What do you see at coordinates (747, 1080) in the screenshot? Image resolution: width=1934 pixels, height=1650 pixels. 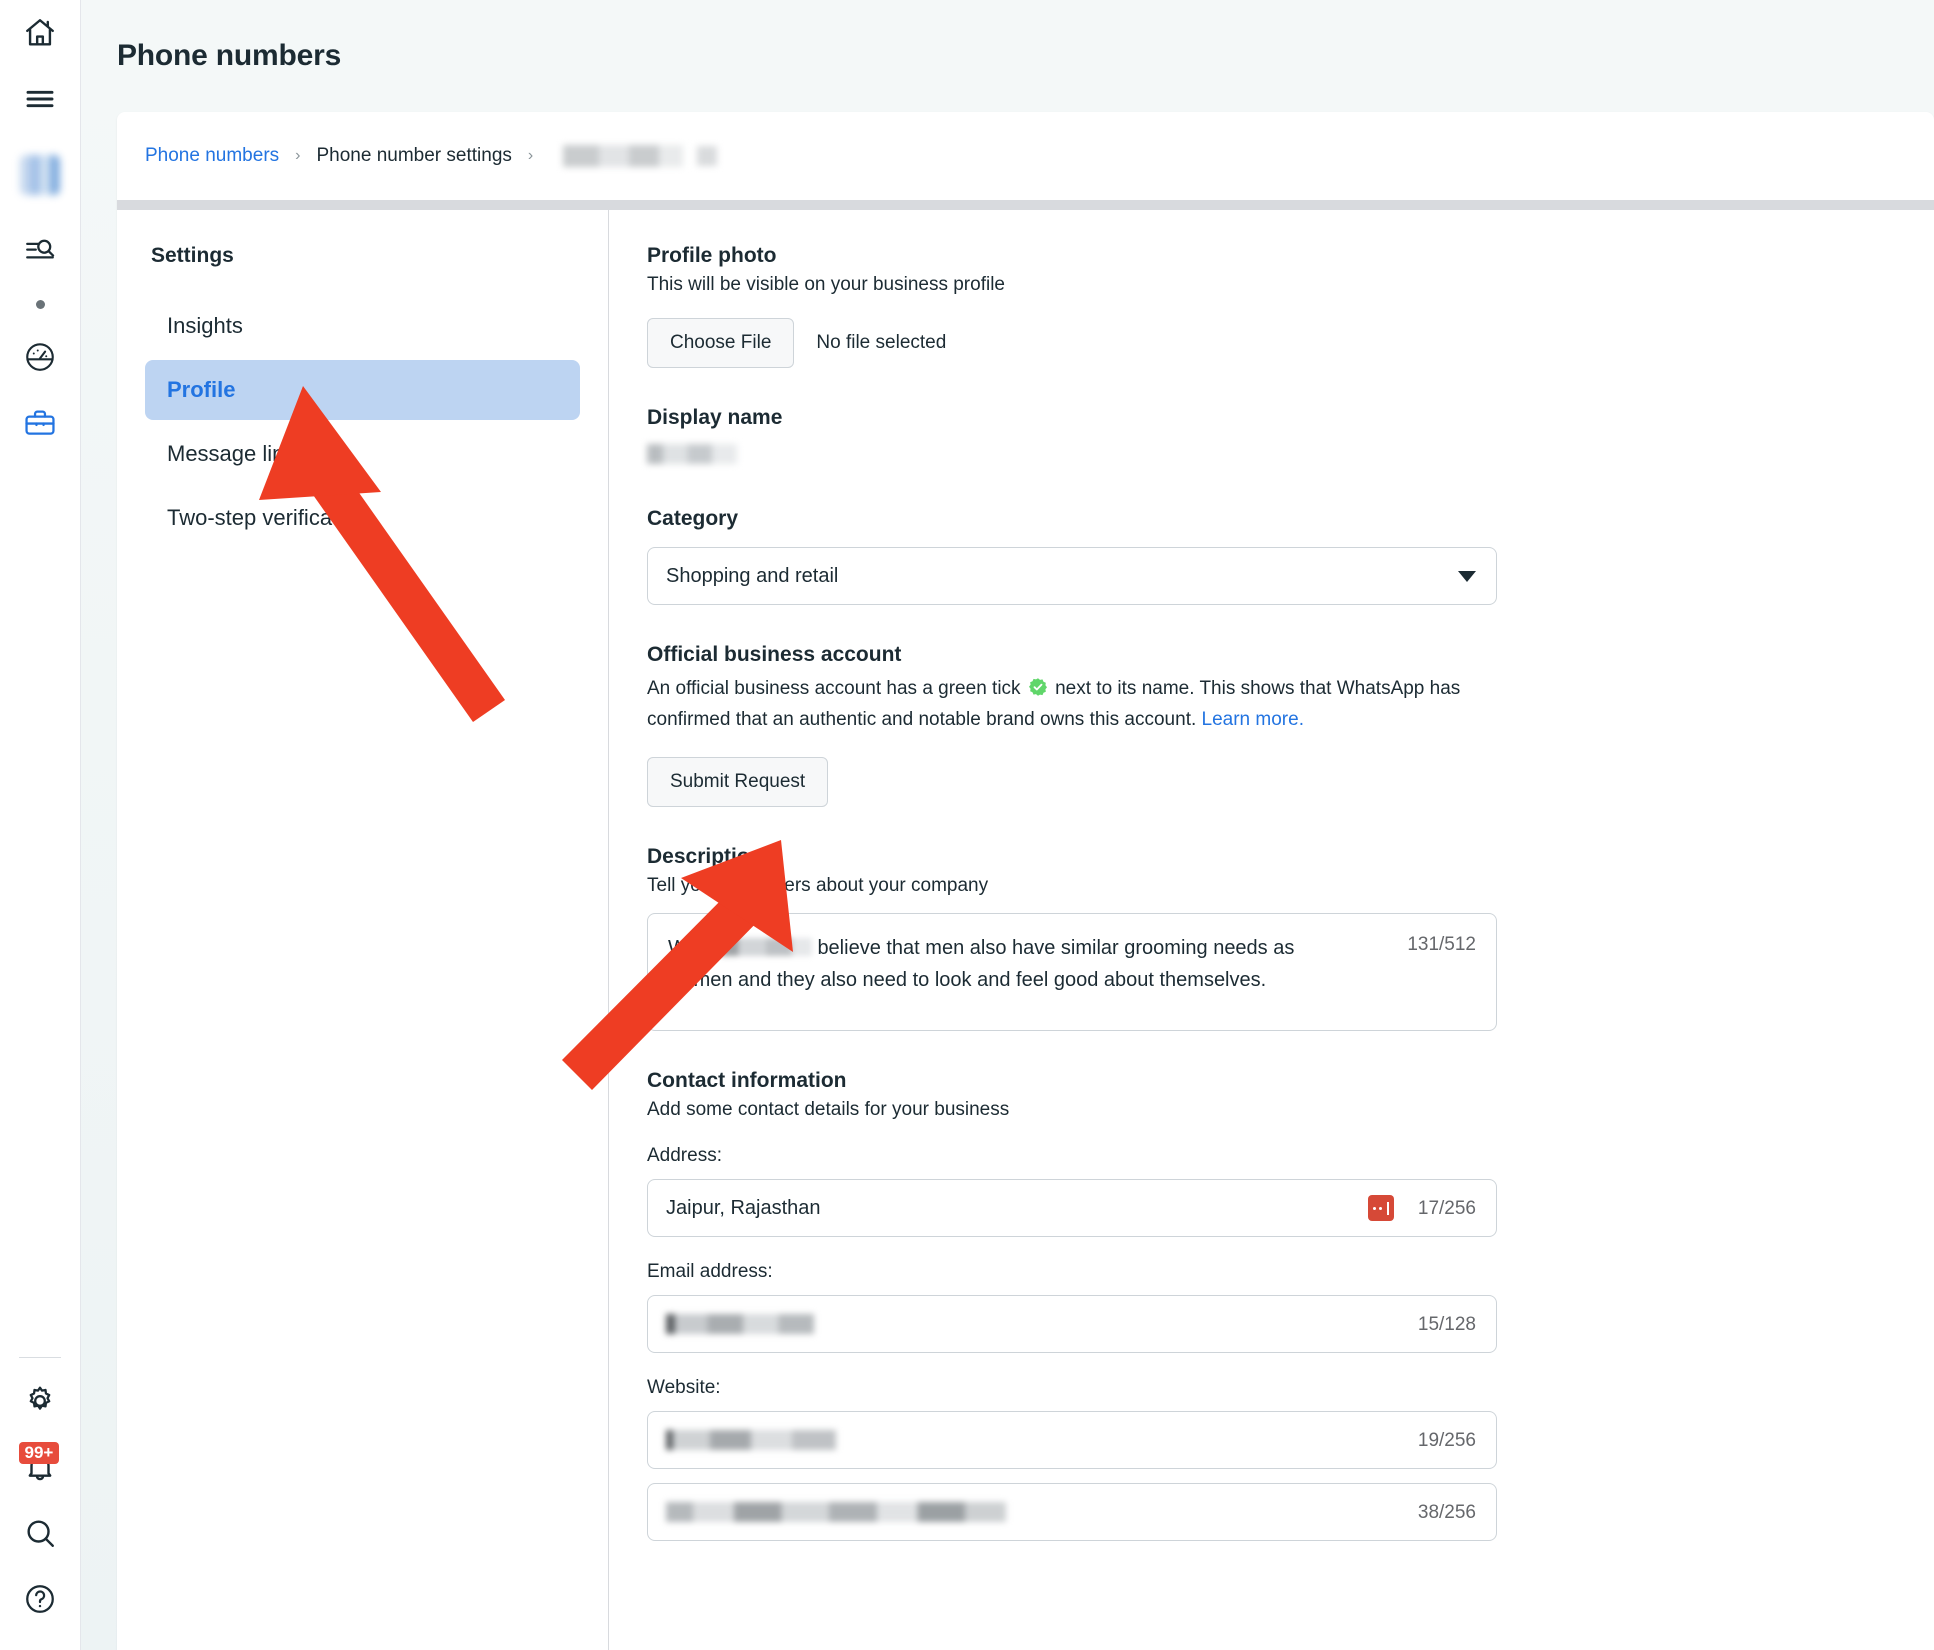 I see `contact-information-title: Contact information` at bounding box center [747, 1080].